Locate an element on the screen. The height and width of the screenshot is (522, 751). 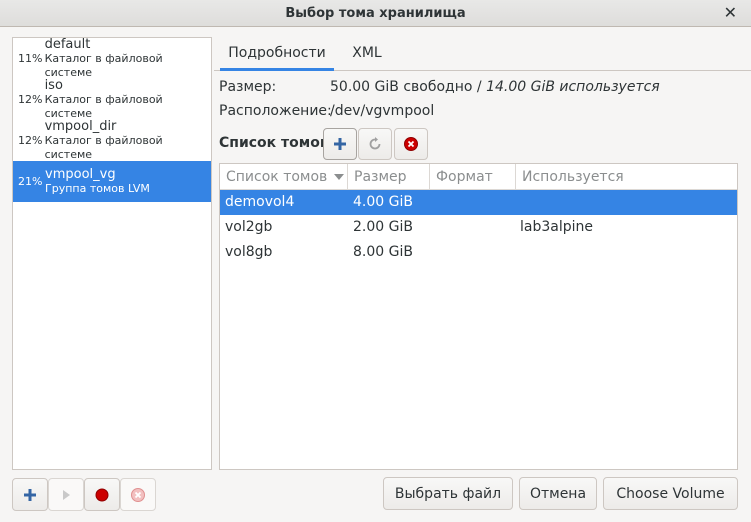
size-used: 14.00 GiB используется is located at coordinates (573, 87).